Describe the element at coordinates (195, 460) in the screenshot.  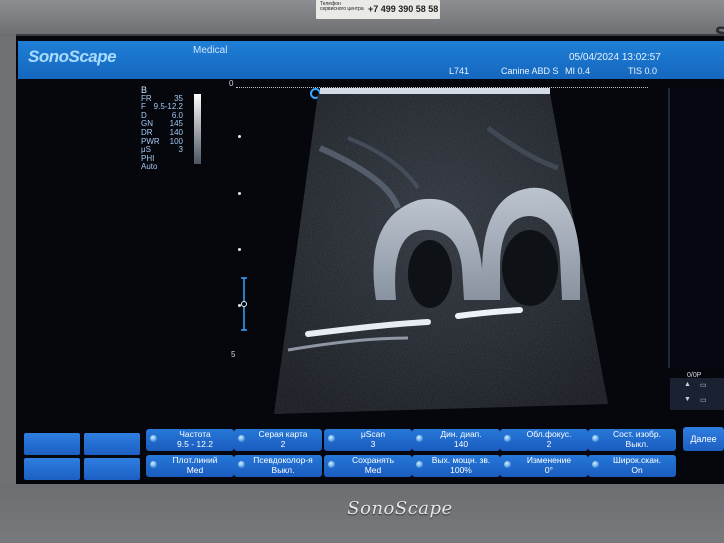
I see `softkey-title: Плот.линий` at that location.